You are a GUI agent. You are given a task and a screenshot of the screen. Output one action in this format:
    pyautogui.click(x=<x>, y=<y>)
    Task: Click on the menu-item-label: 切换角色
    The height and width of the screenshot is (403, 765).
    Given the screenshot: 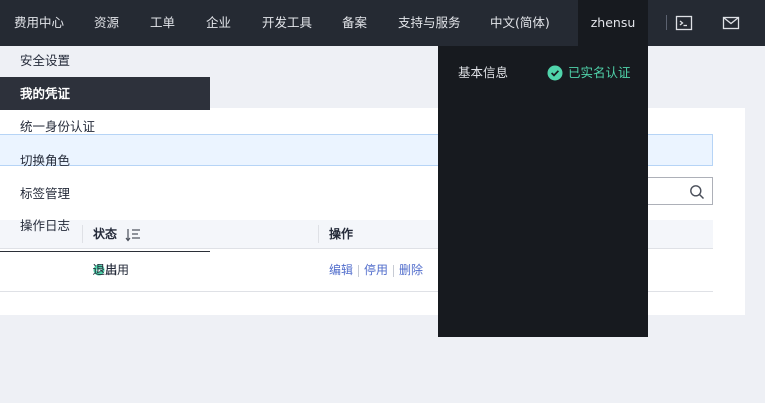 What is the action you would take?
    pyautogui.click(x=45, y=160)
    